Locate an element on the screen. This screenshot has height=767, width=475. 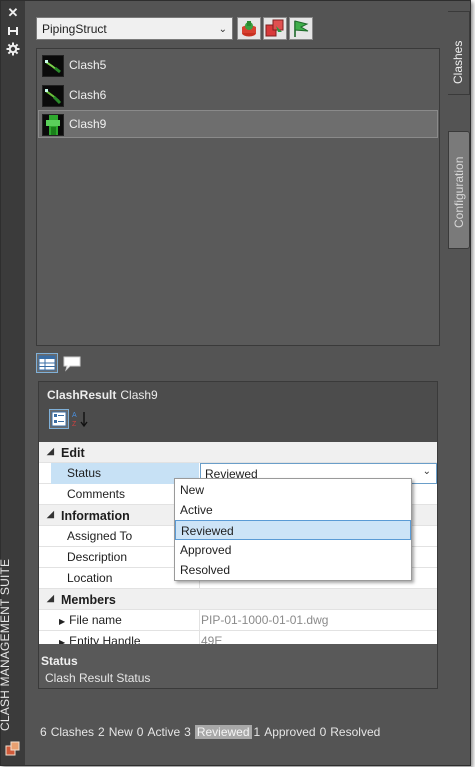
status-count: 1 is located at coordinates (257, 732).